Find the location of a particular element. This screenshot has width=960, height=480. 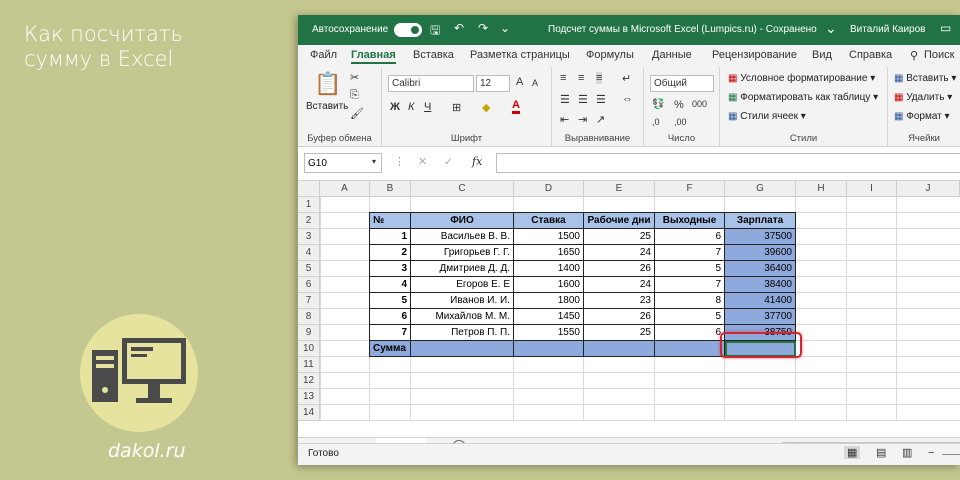

align-middle-icon: ≡ is located at coordinates (581, 78).